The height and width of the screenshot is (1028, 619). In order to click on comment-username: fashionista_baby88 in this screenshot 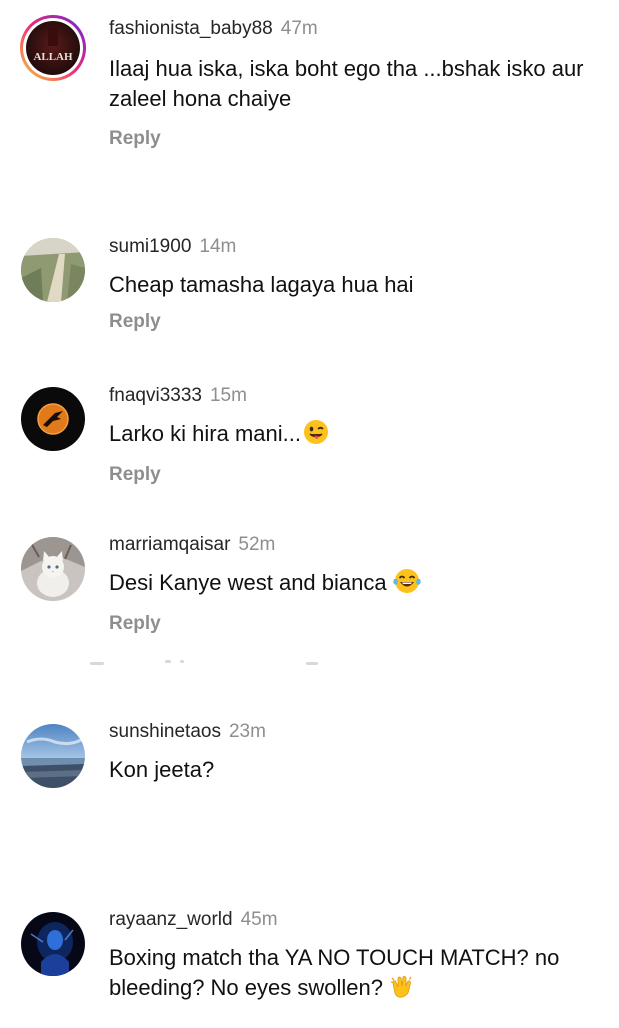, I will do `click(191, 28)`.